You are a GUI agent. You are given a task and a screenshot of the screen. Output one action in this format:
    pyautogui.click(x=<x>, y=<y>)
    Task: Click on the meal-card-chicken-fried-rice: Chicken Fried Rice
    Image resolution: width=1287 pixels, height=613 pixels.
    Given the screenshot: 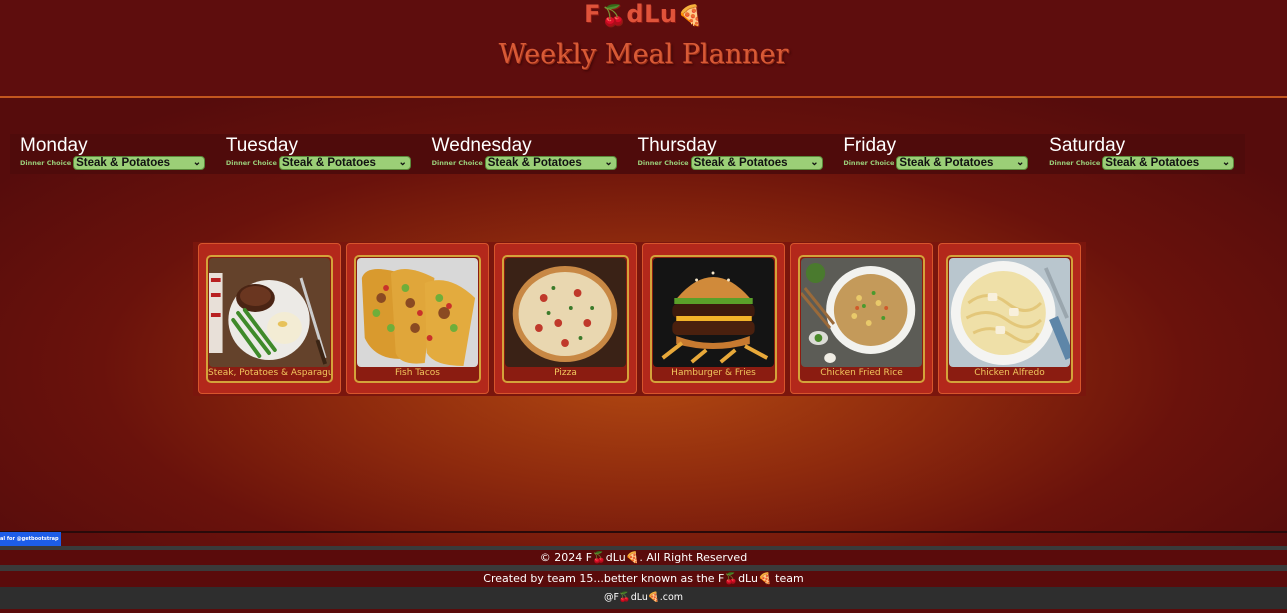 What is the action you would take?
    pyautogui.click(x=861, y=318)
    